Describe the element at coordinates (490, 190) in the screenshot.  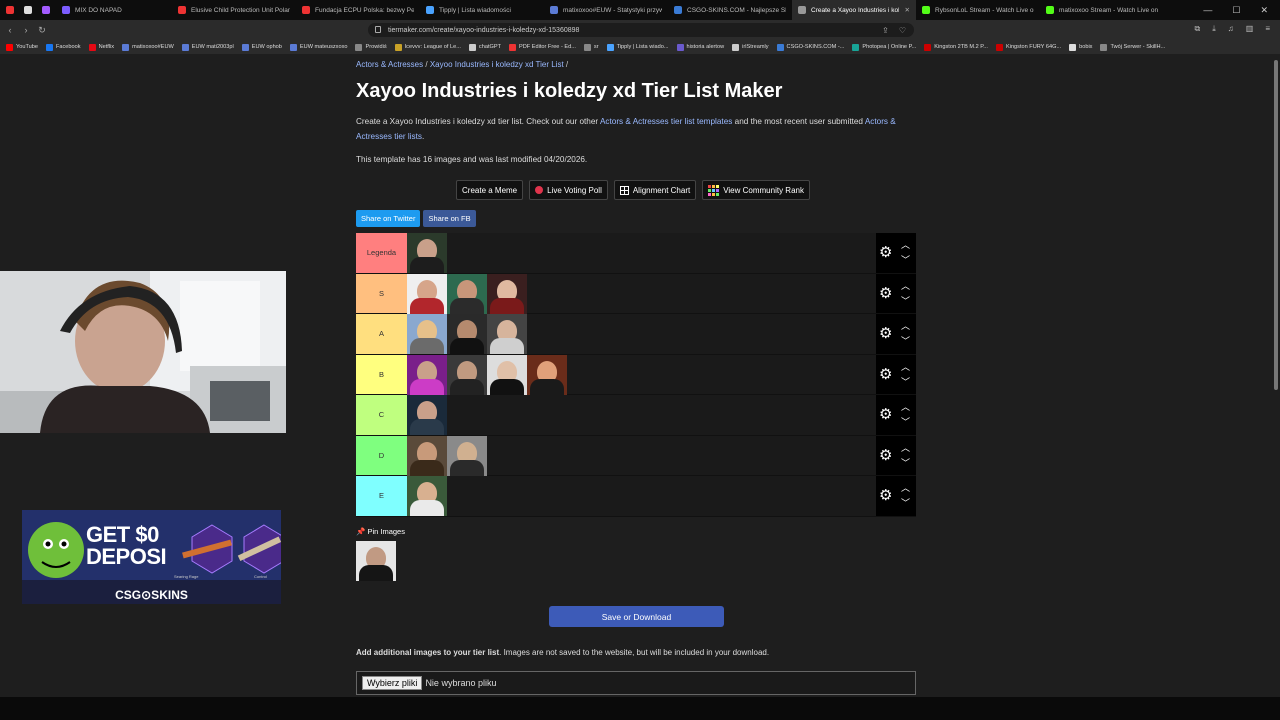
I see `create-meme-button: Create a Meme` at that location.